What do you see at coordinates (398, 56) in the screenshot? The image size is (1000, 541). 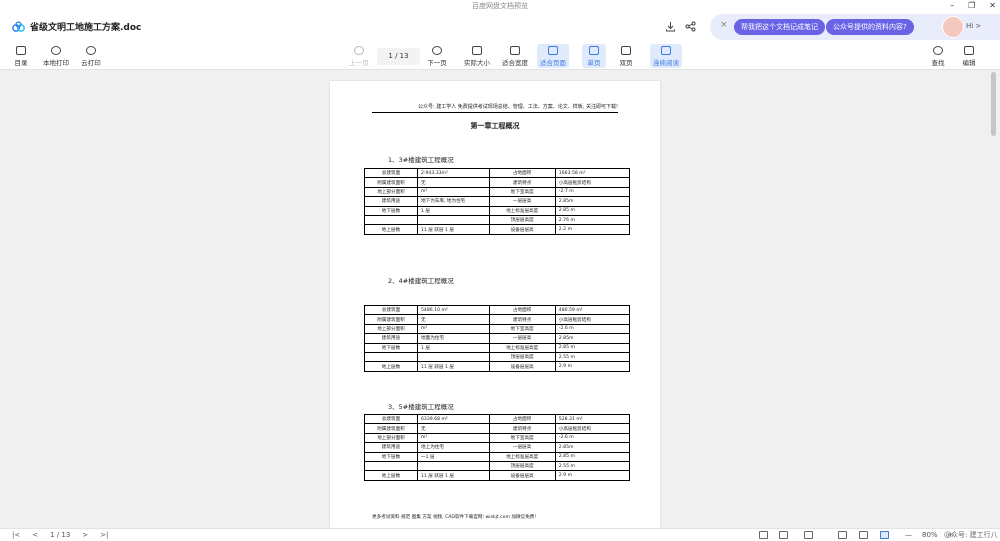 I see `page-indicator: 1 / 13` at bounding box center [398, 56].